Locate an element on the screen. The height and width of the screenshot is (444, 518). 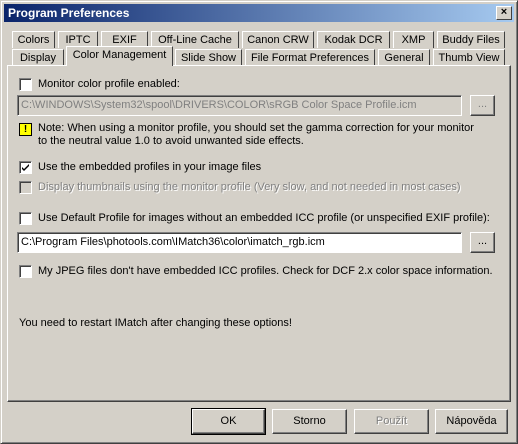
monitor-profile-checkbox is located at coordinates (25, 84).